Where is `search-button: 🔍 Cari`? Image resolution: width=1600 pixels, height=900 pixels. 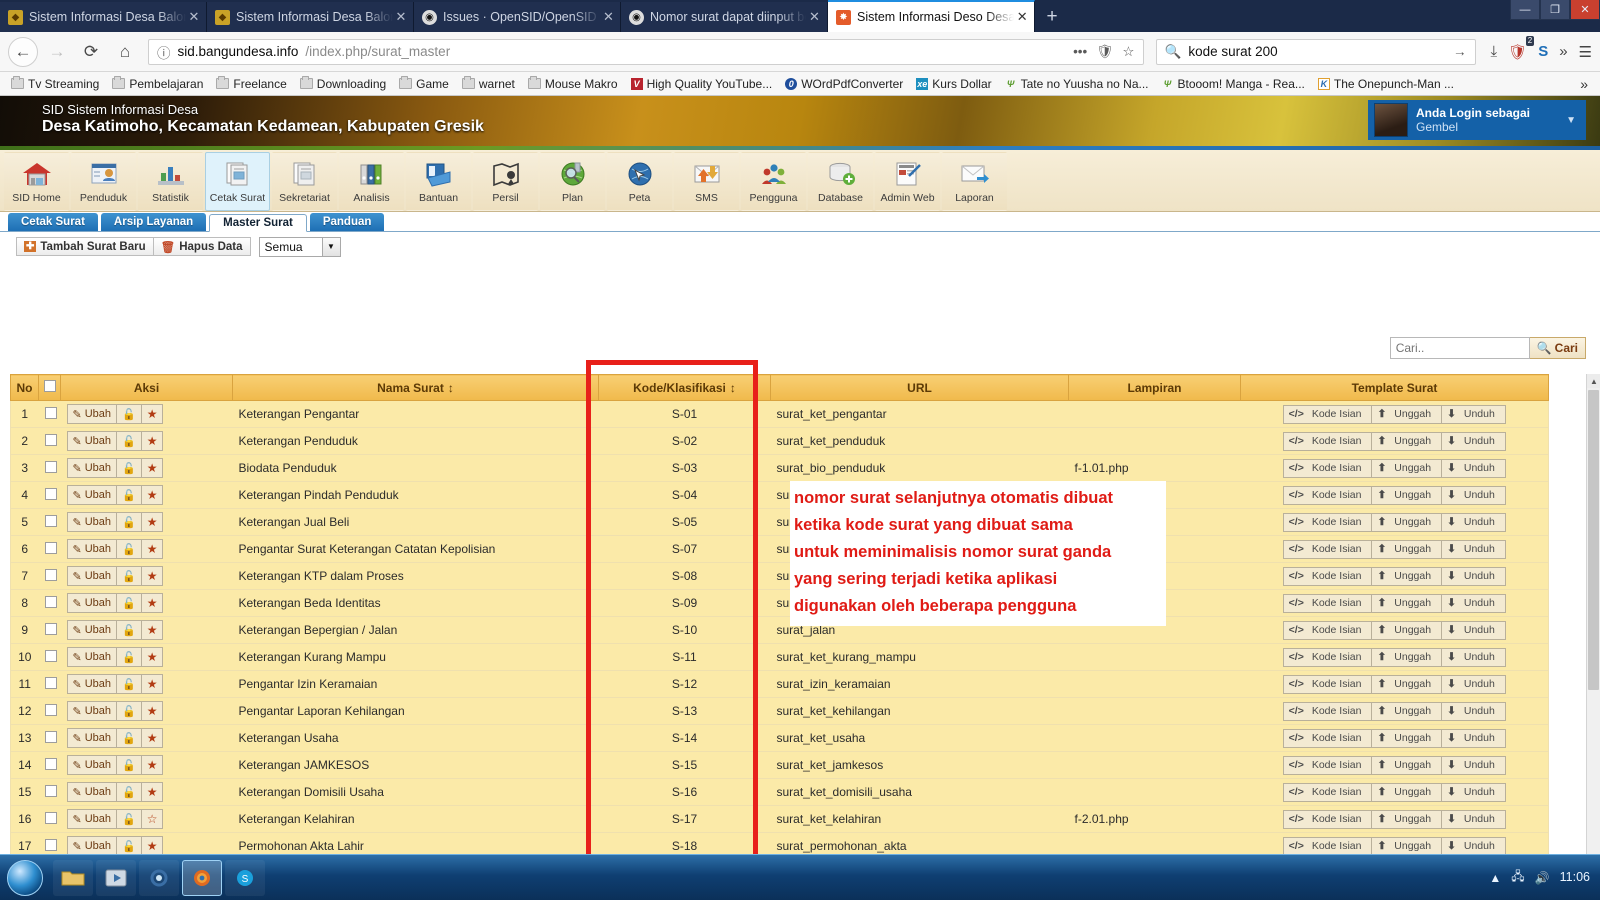
search-button: 🔍 Cari is located at coordinates (1557, 348).